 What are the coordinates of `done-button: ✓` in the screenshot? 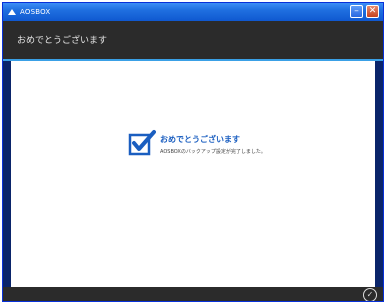 It's located at (370, 294).